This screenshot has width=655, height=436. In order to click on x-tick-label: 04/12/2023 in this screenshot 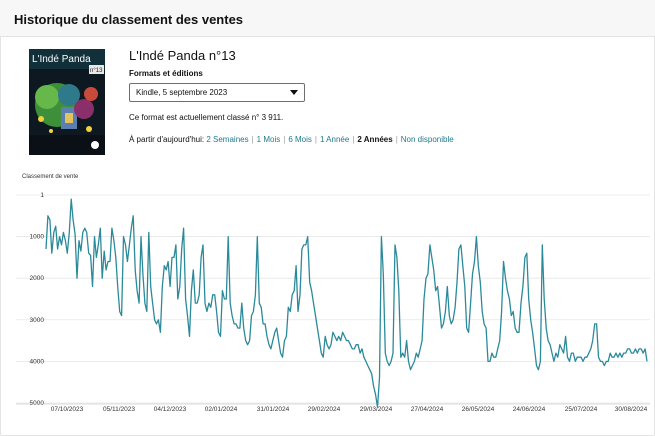, I will do `click(170, 409)`.